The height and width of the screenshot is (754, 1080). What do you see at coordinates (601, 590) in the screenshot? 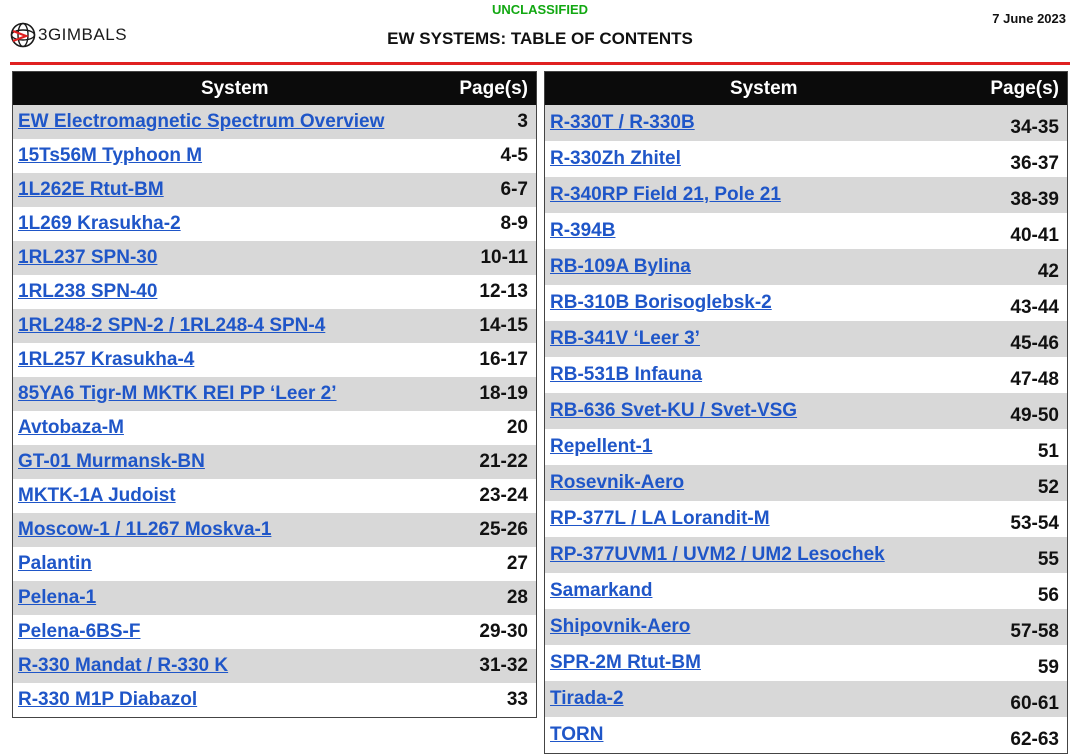
I see `system-link: Samarkand` at bounding box center [601, 590].